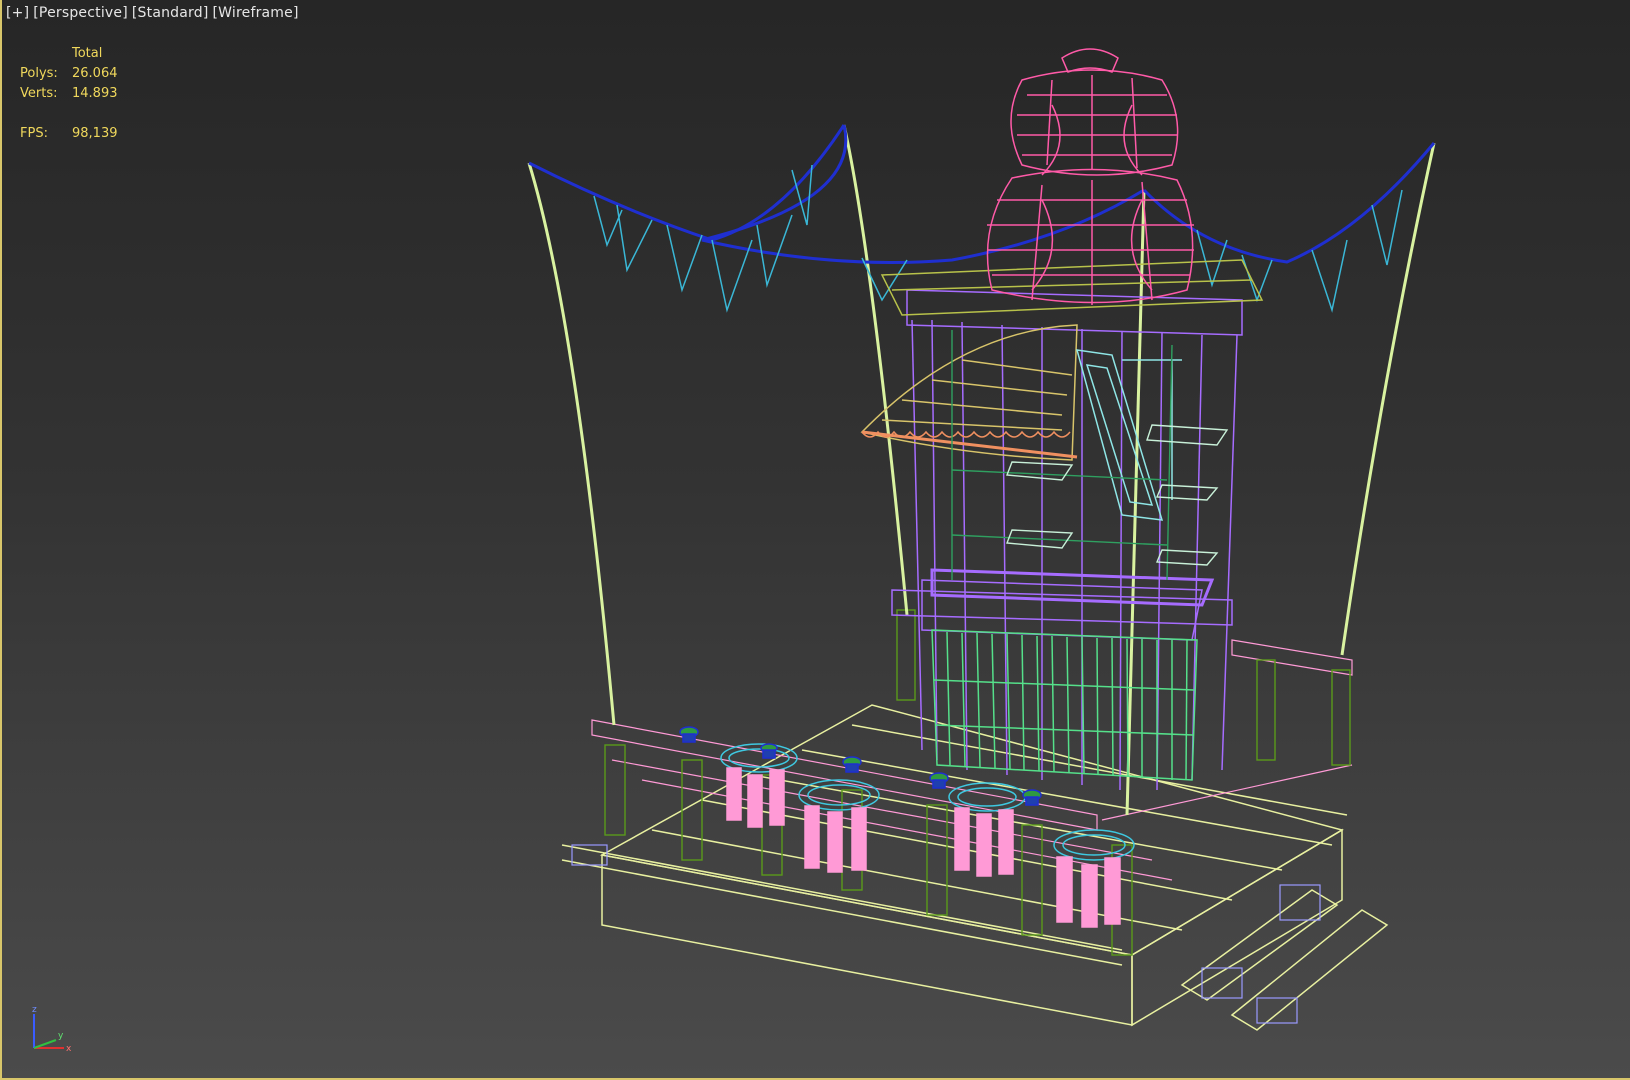 The image size is (1630, 1080). Describe the element at coordinates (1128, 435) in the screenshot. I see `hanging-sign` at that location.